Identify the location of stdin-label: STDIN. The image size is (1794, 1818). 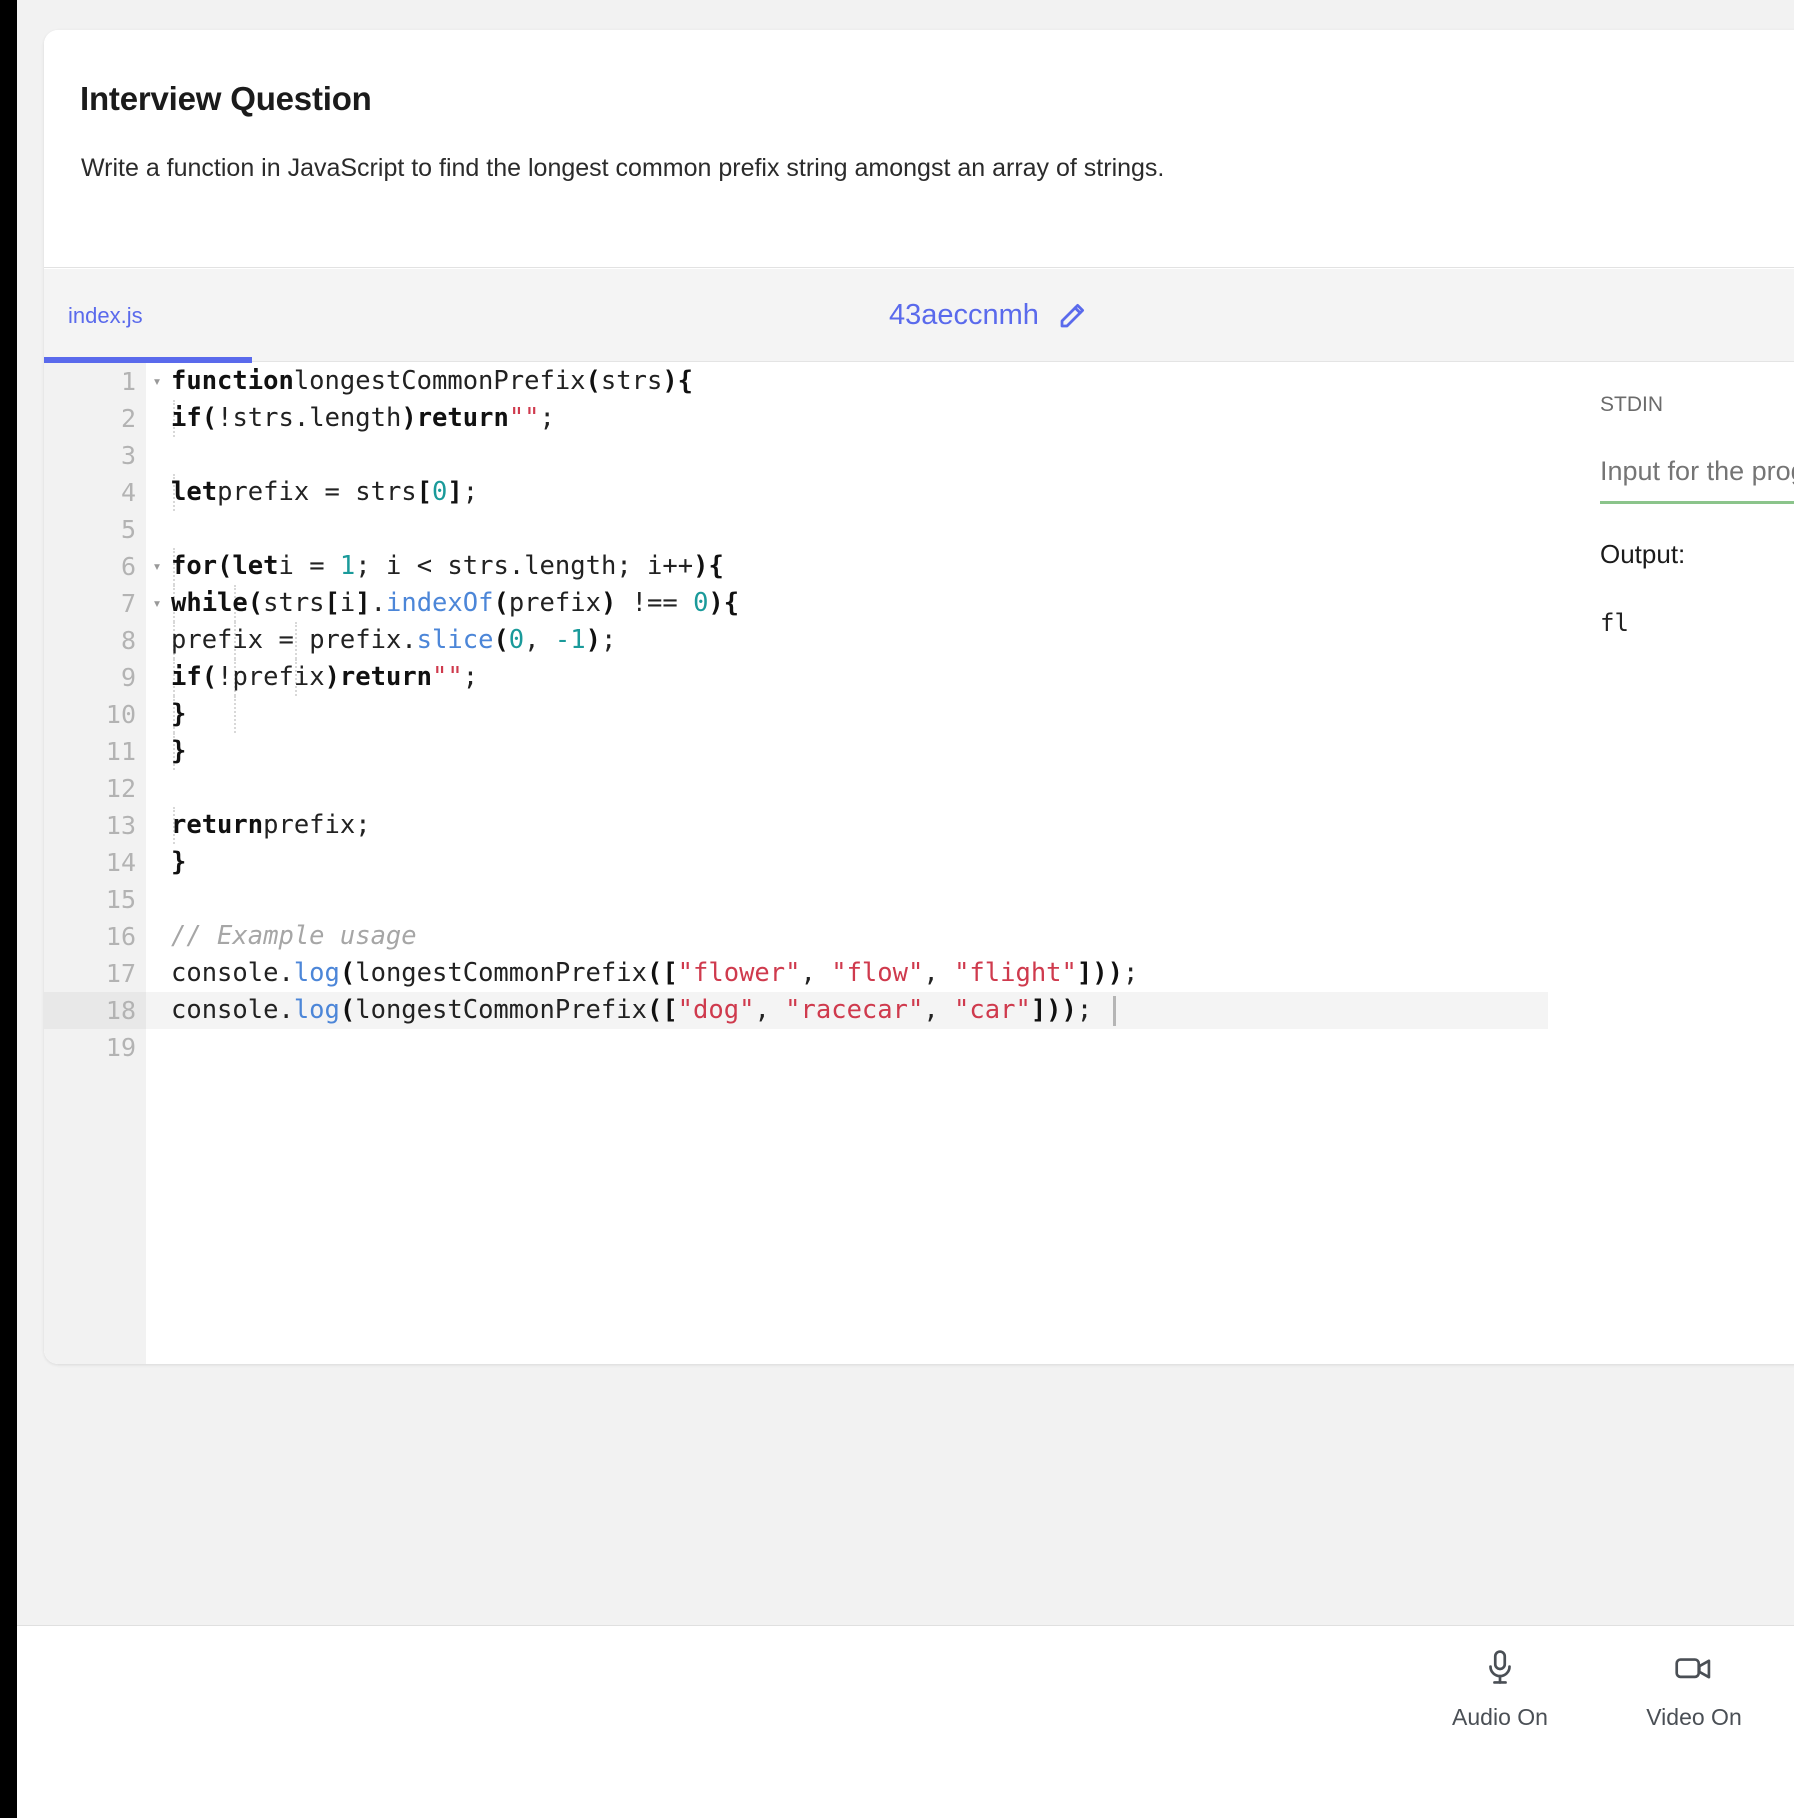
(1631, 404).